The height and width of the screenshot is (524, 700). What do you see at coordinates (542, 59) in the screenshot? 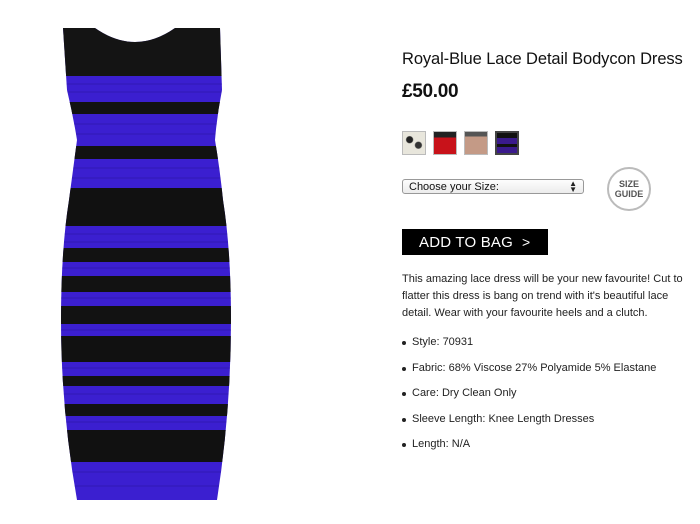
I see `product-title: Royal-Blue Lace Detail Bodycon Dress` at bounding box center [542, 59].